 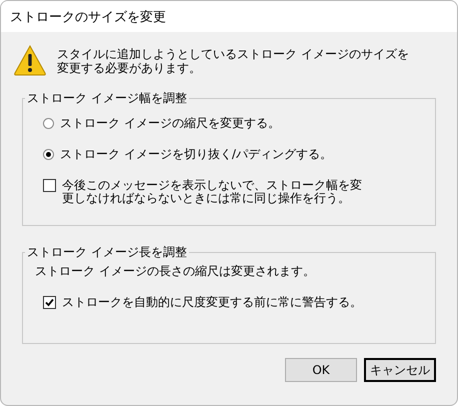 I want to click on ok-button: OK, so click(x=321, y=370).